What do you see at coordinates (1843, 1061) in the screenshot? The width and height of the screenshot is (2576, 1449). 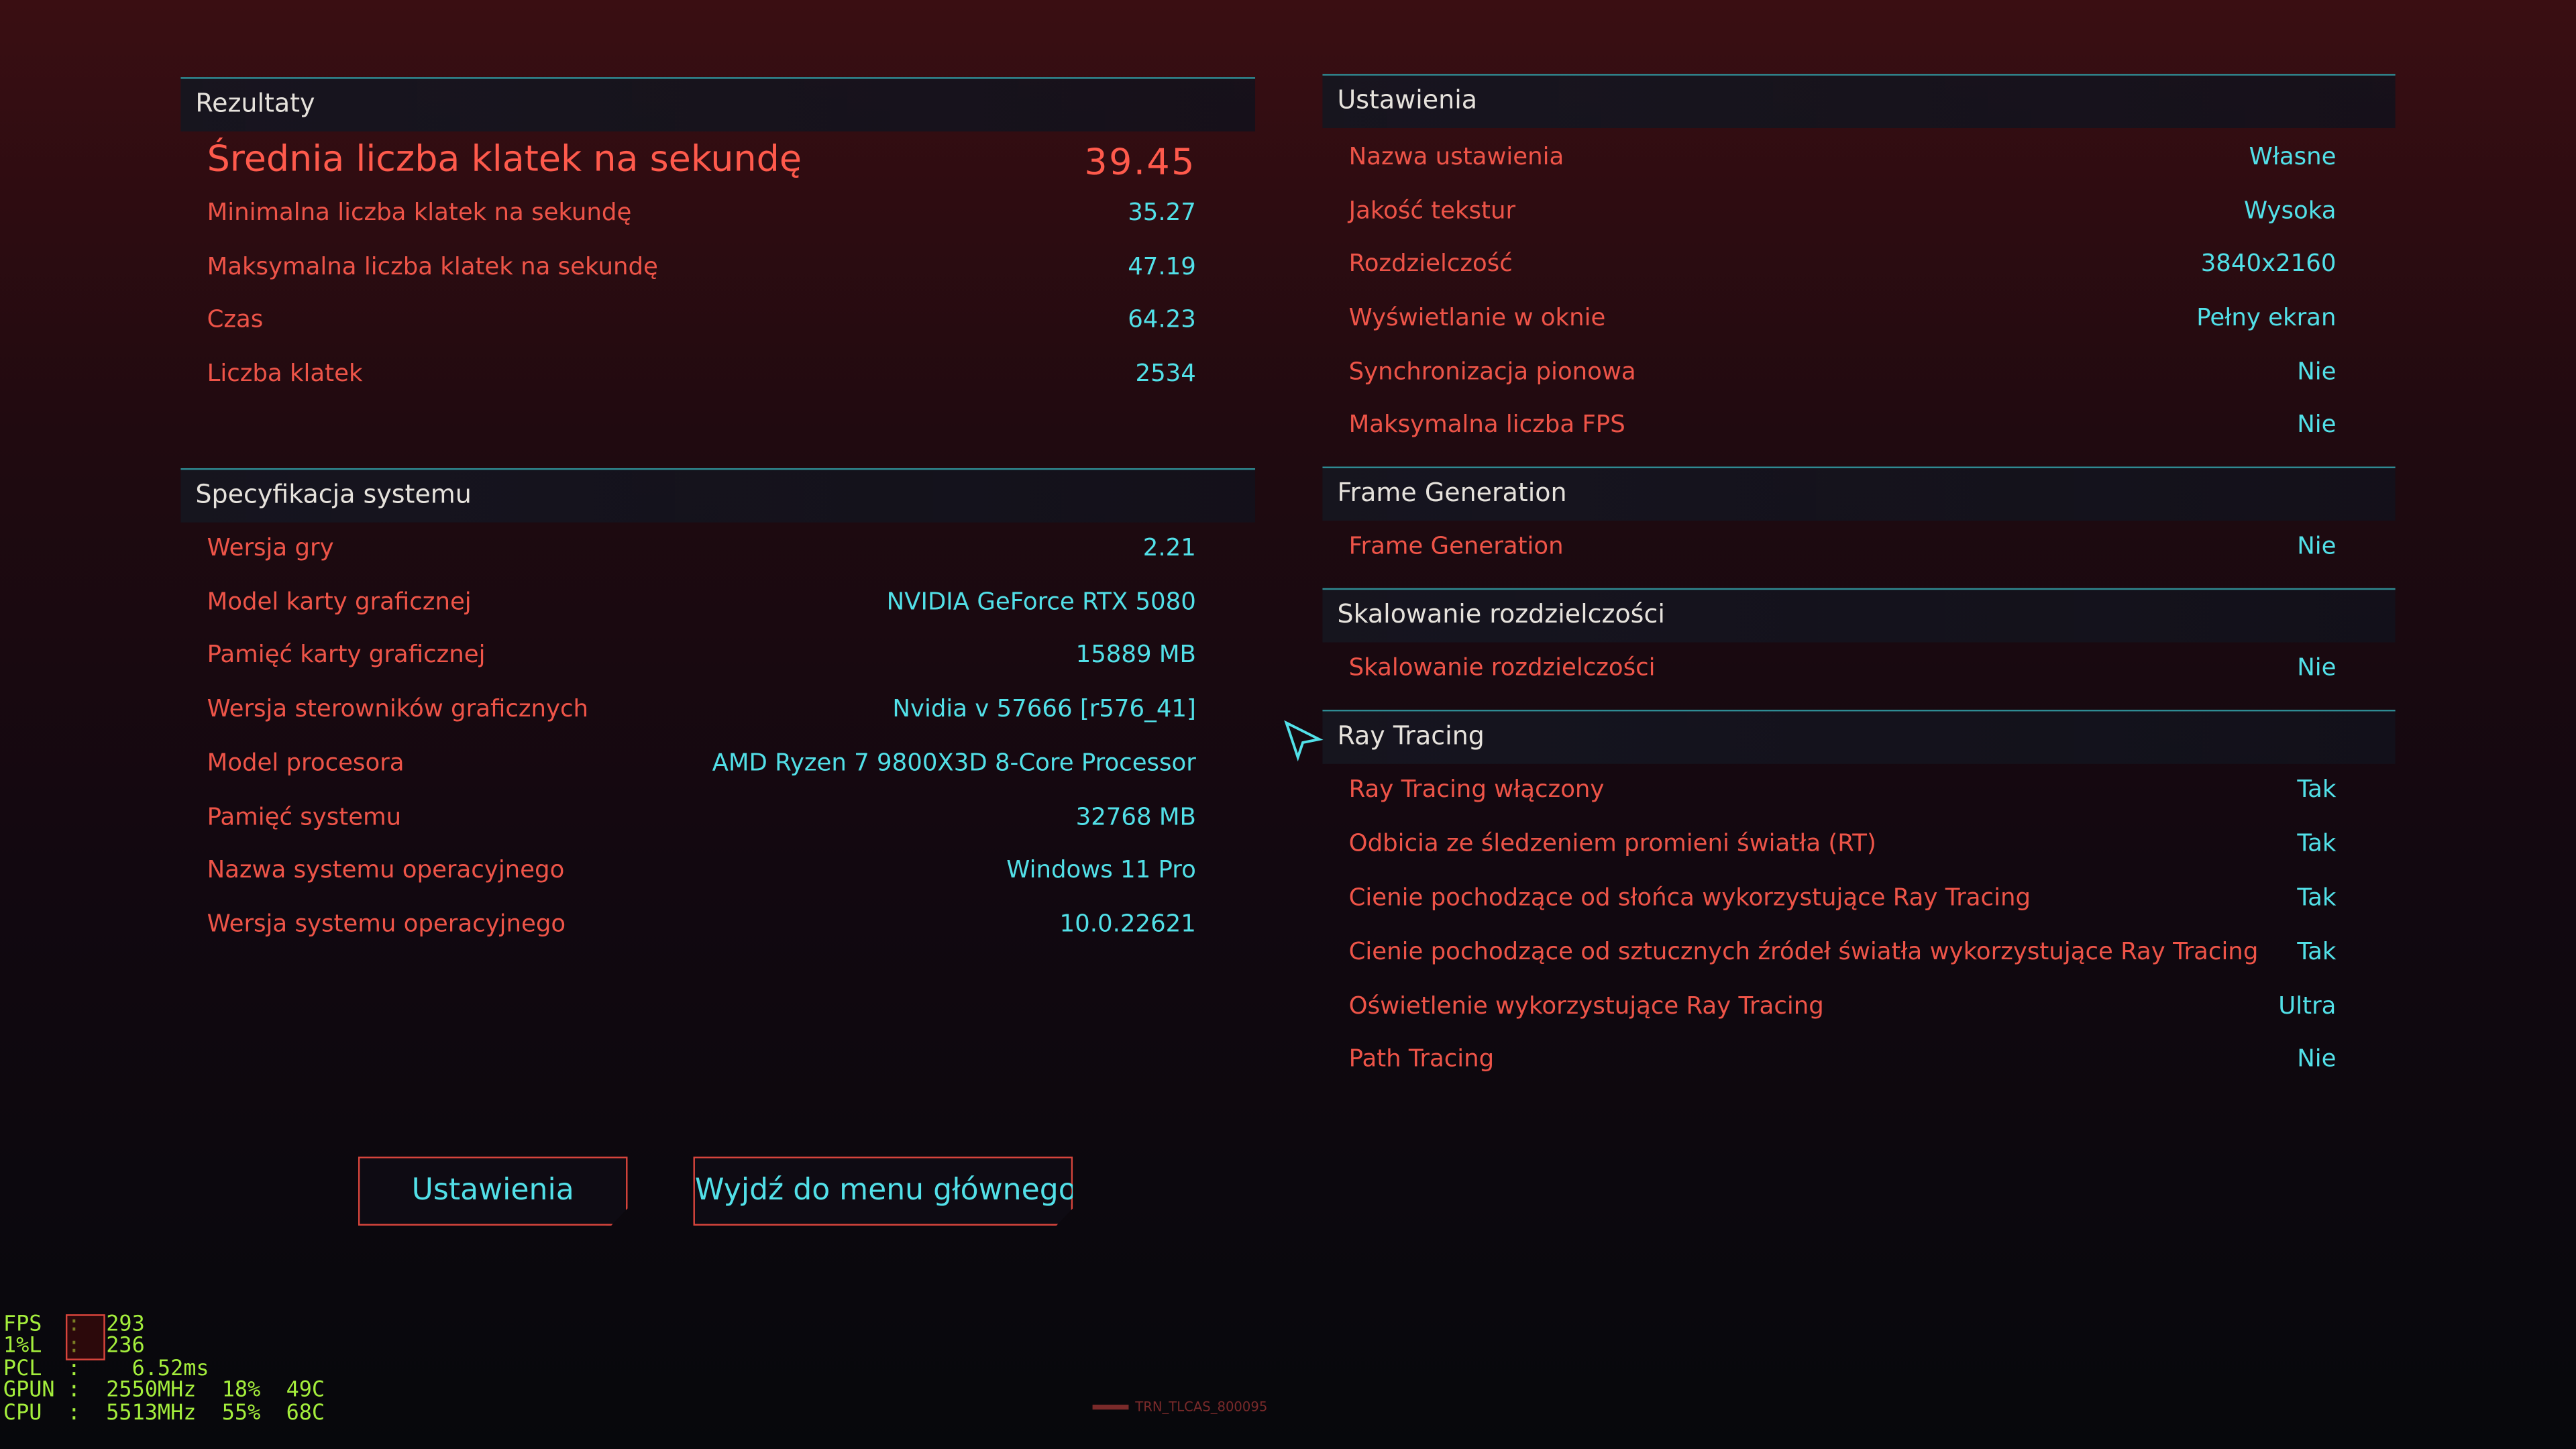 I see `ray-tracing-row: Path Tracing Nie` at bounding box center [1843, 1061].